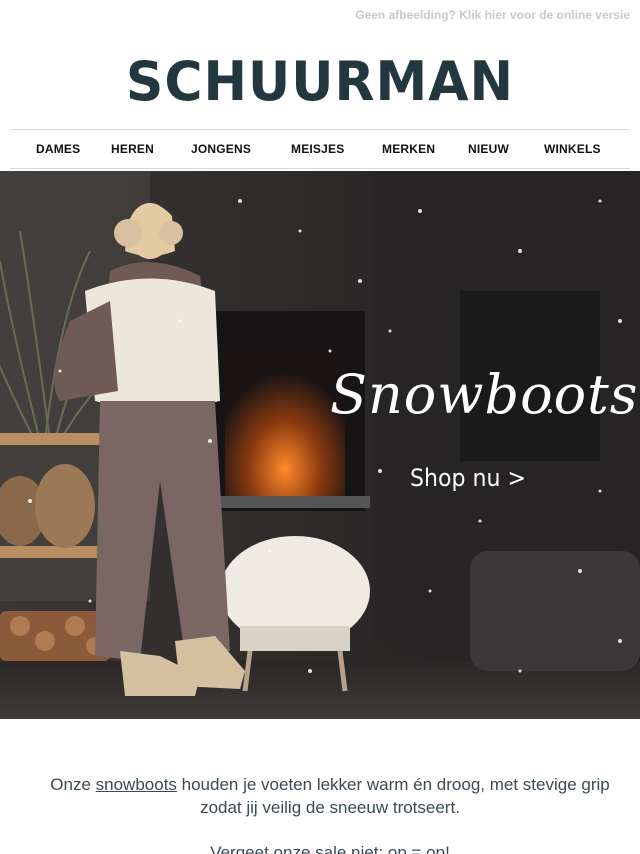 This screenshot has width=640, height=854. I want to click on brand-logo: SCHUURMAN, so click(320, 82).